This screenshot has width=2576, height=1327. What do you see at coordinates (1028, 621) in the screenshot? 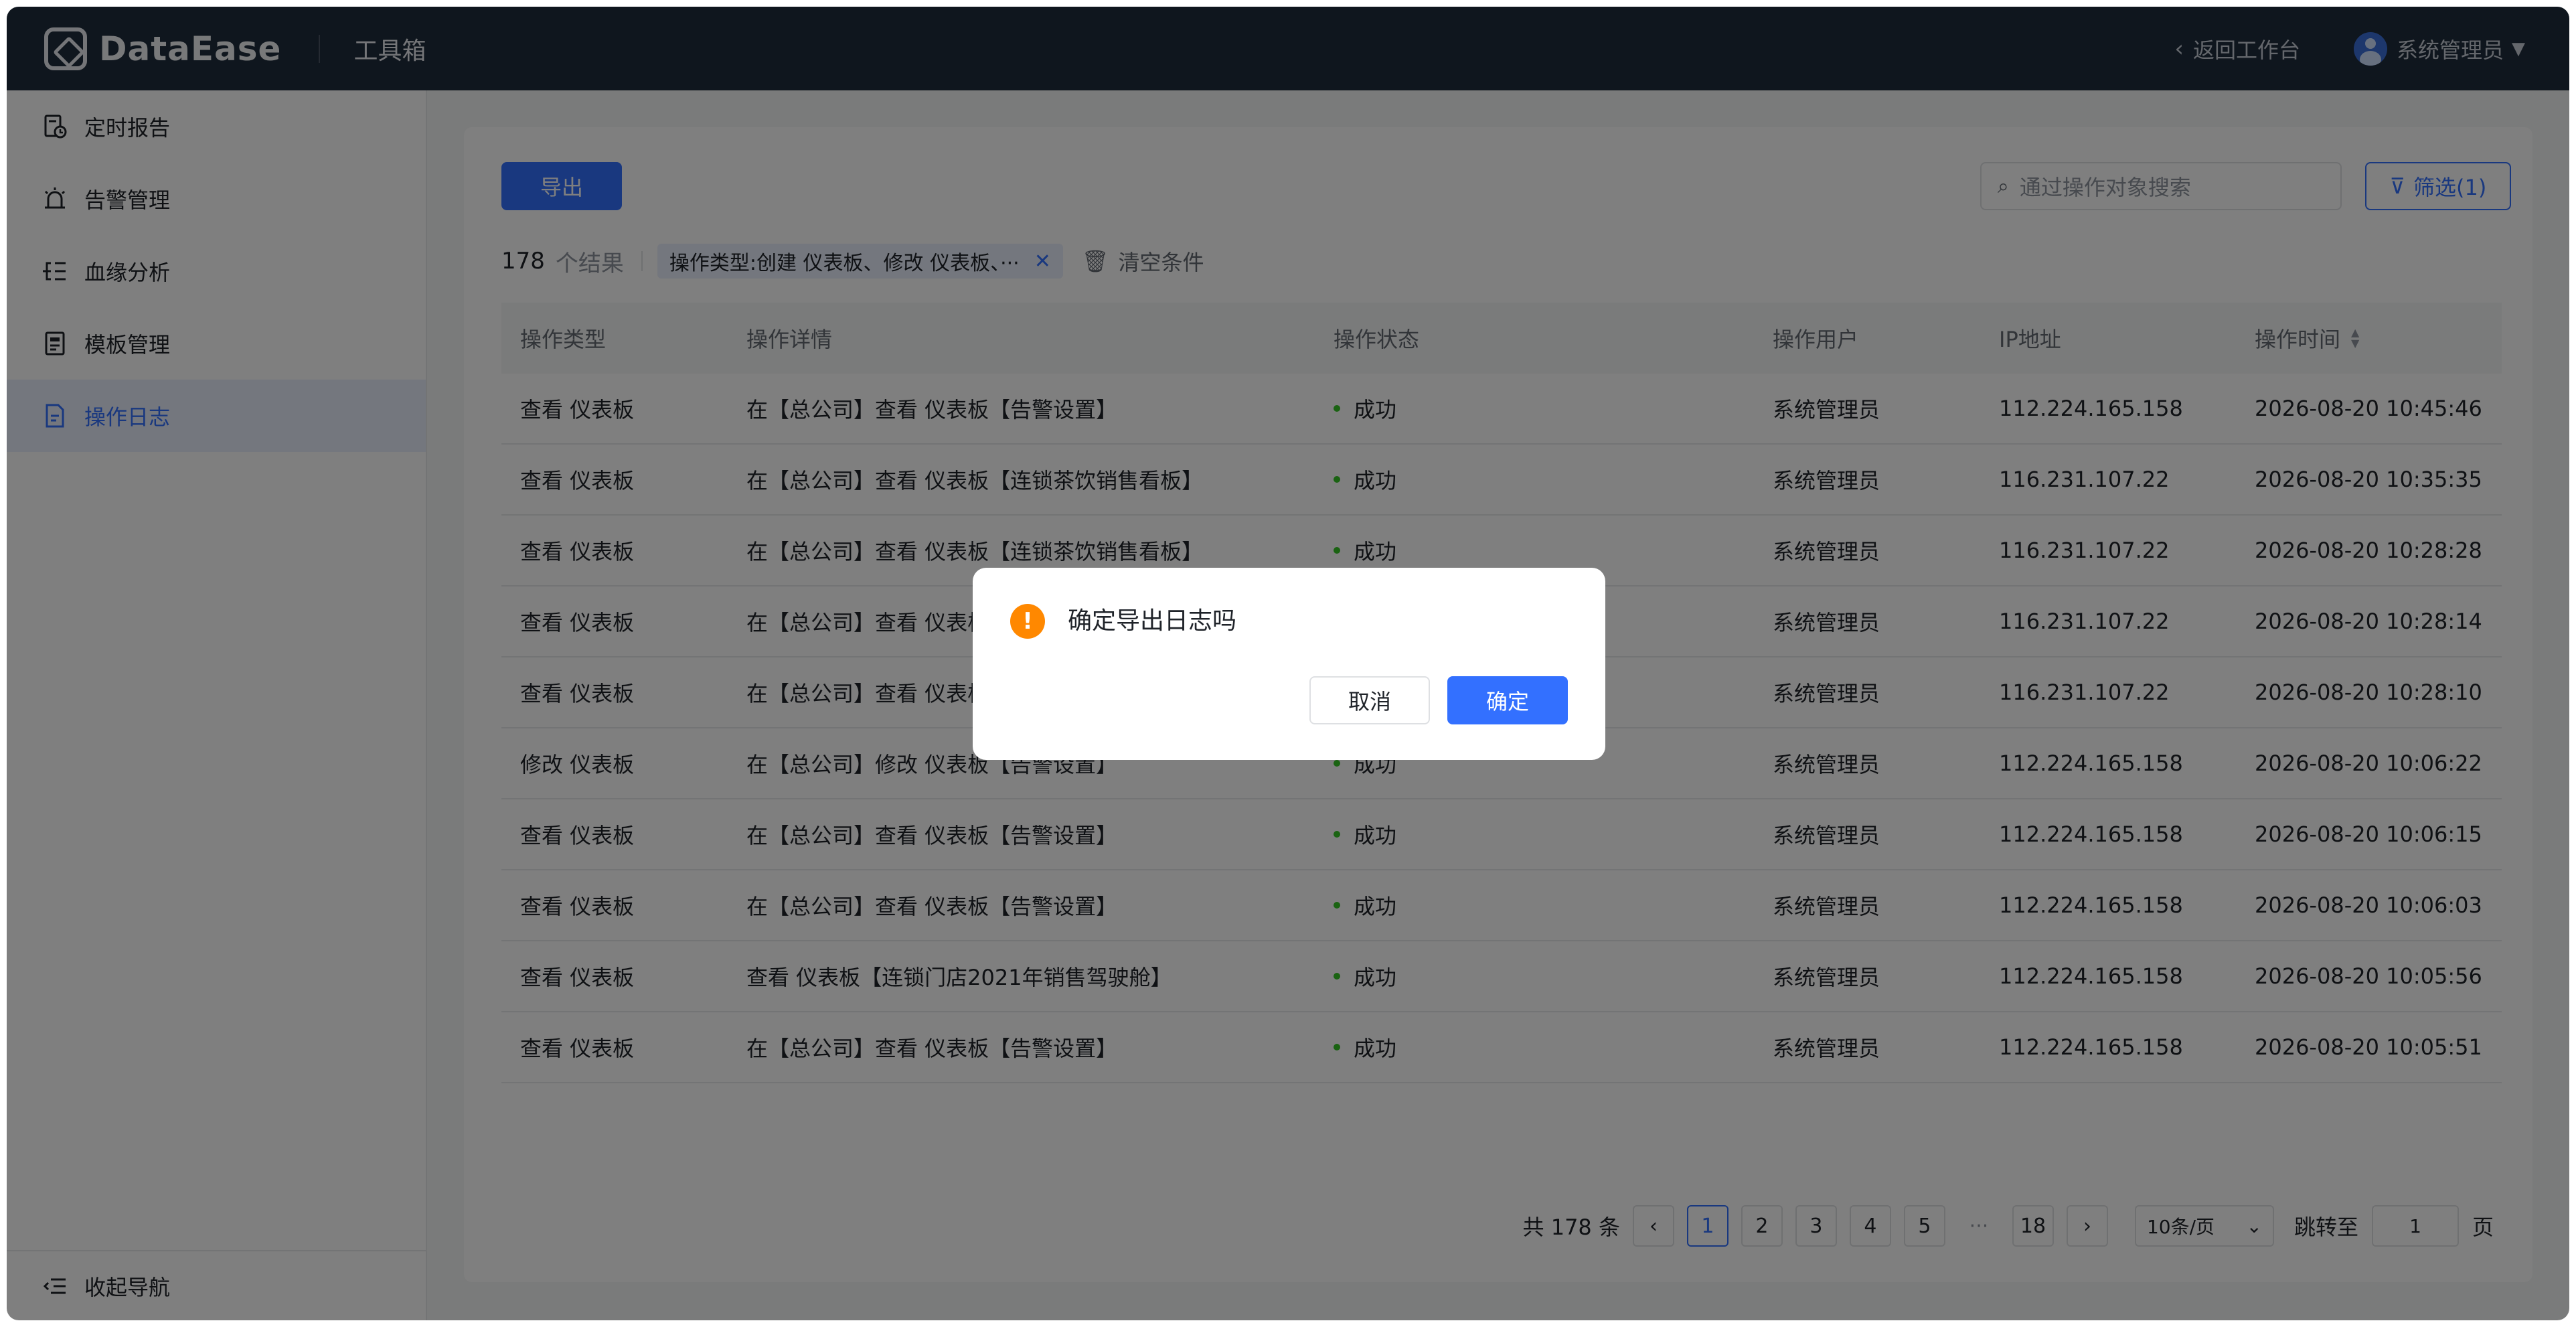
I see `warning-icon: !` at bounding box center [1028, 621].